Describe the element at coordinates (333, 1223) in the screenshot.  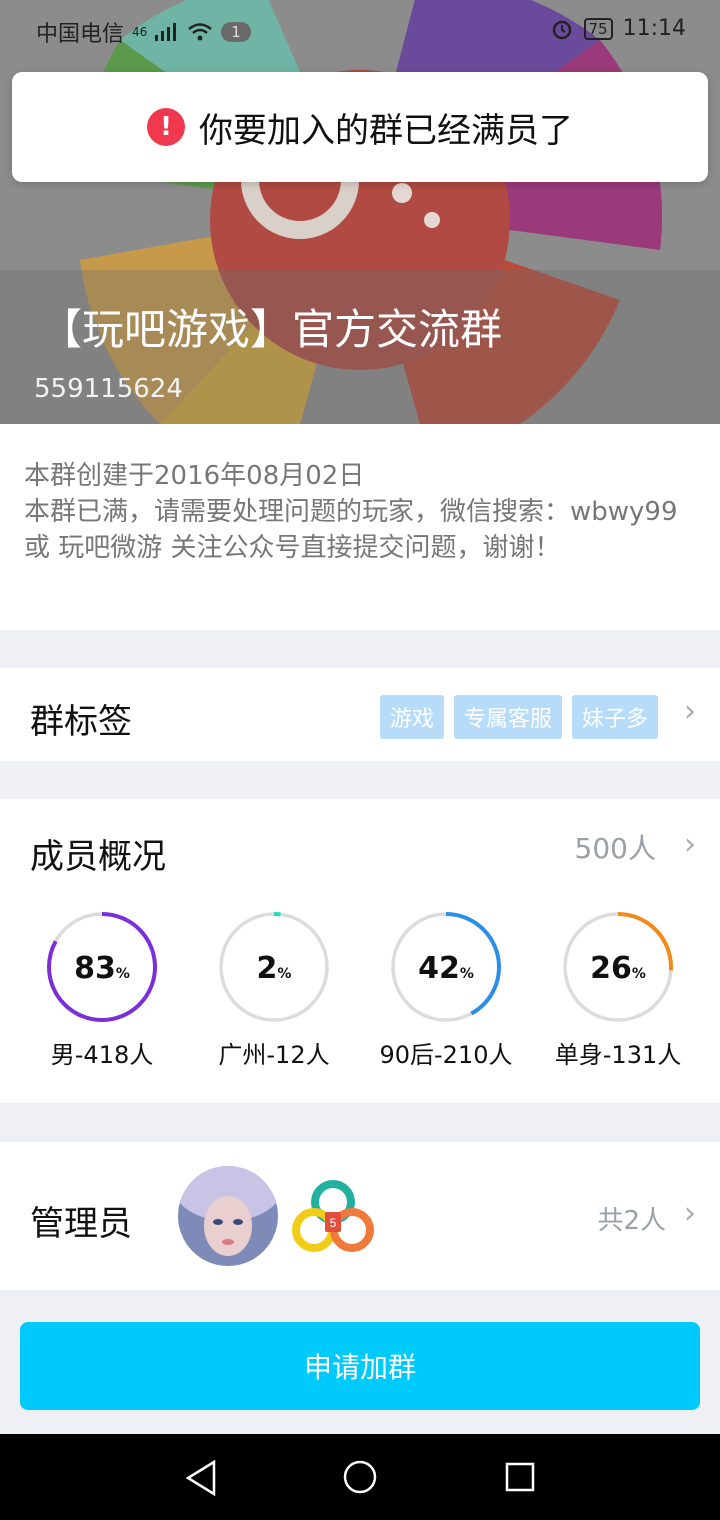
I see `svg-text: 5` at that location.